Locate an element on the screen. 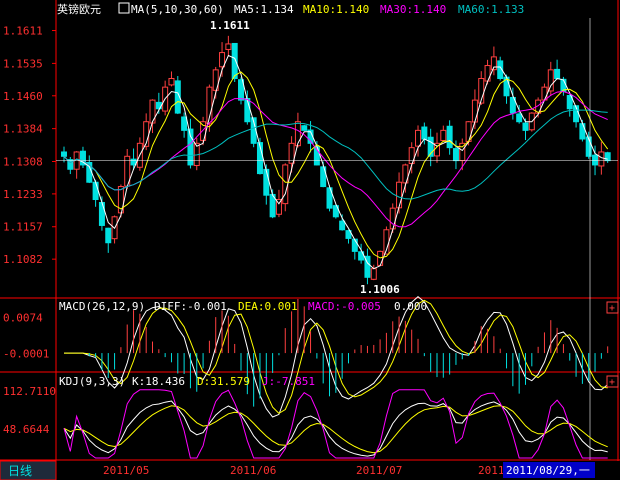 The image size is (620, 480). macd-extra: 0.000 is located at coordinates (410, 306).